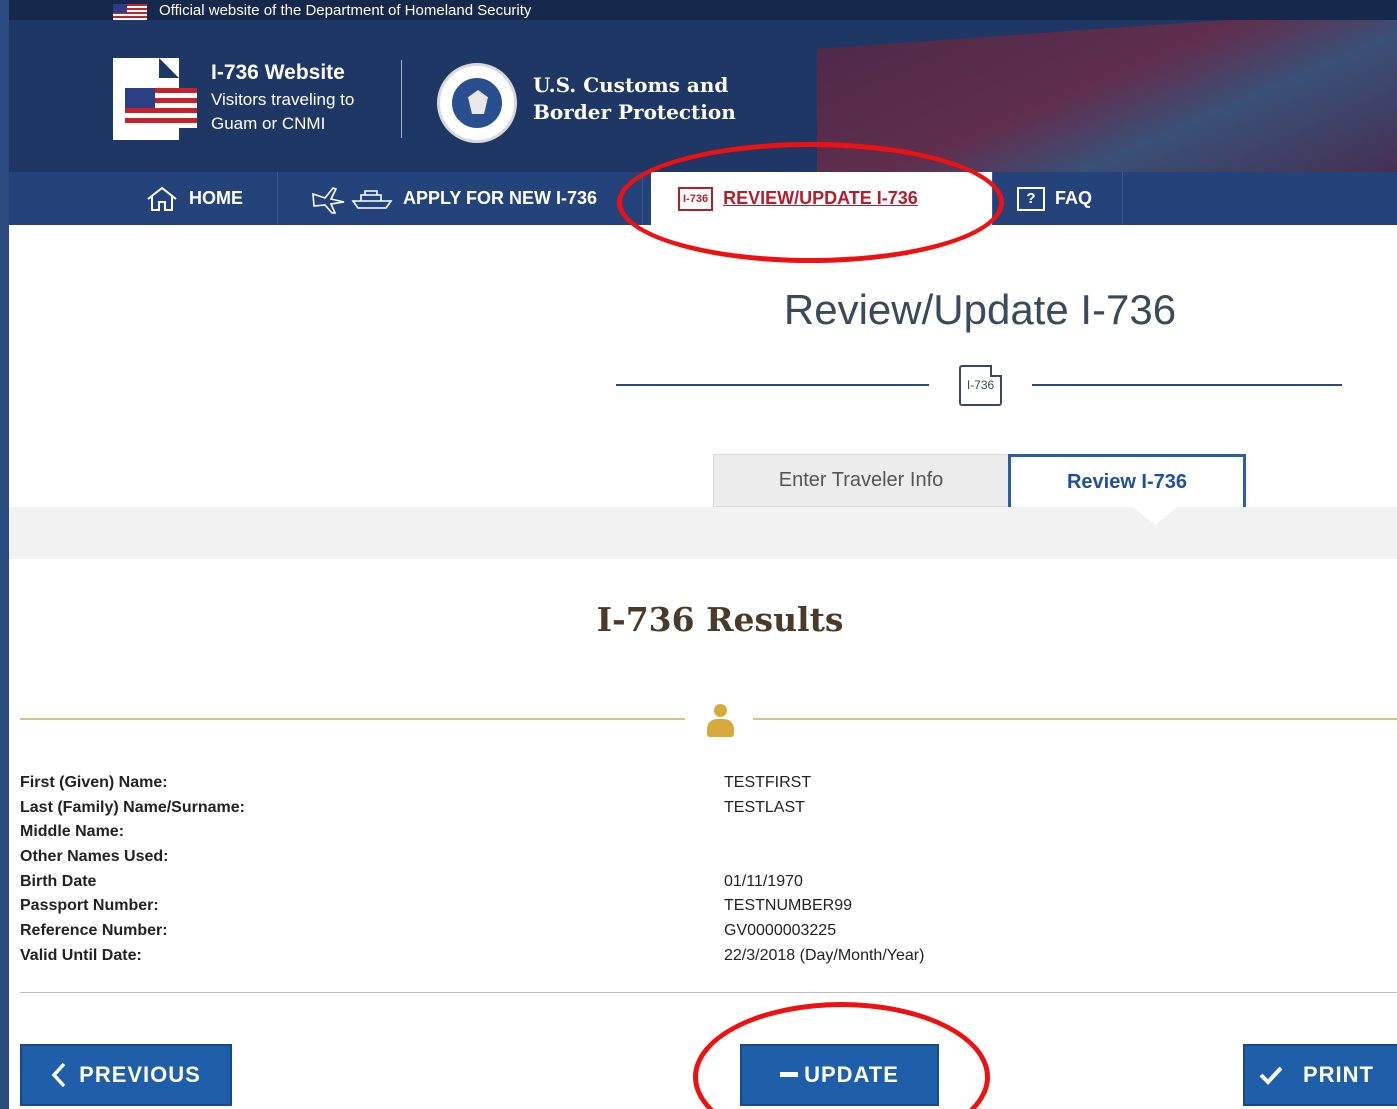 The height and width of the screenshot is (1109, 1397). What do you see at coordinates (216, 198) in the screenshot?
I see `nav-home-label: HOME` at bounding box center [216, 198].